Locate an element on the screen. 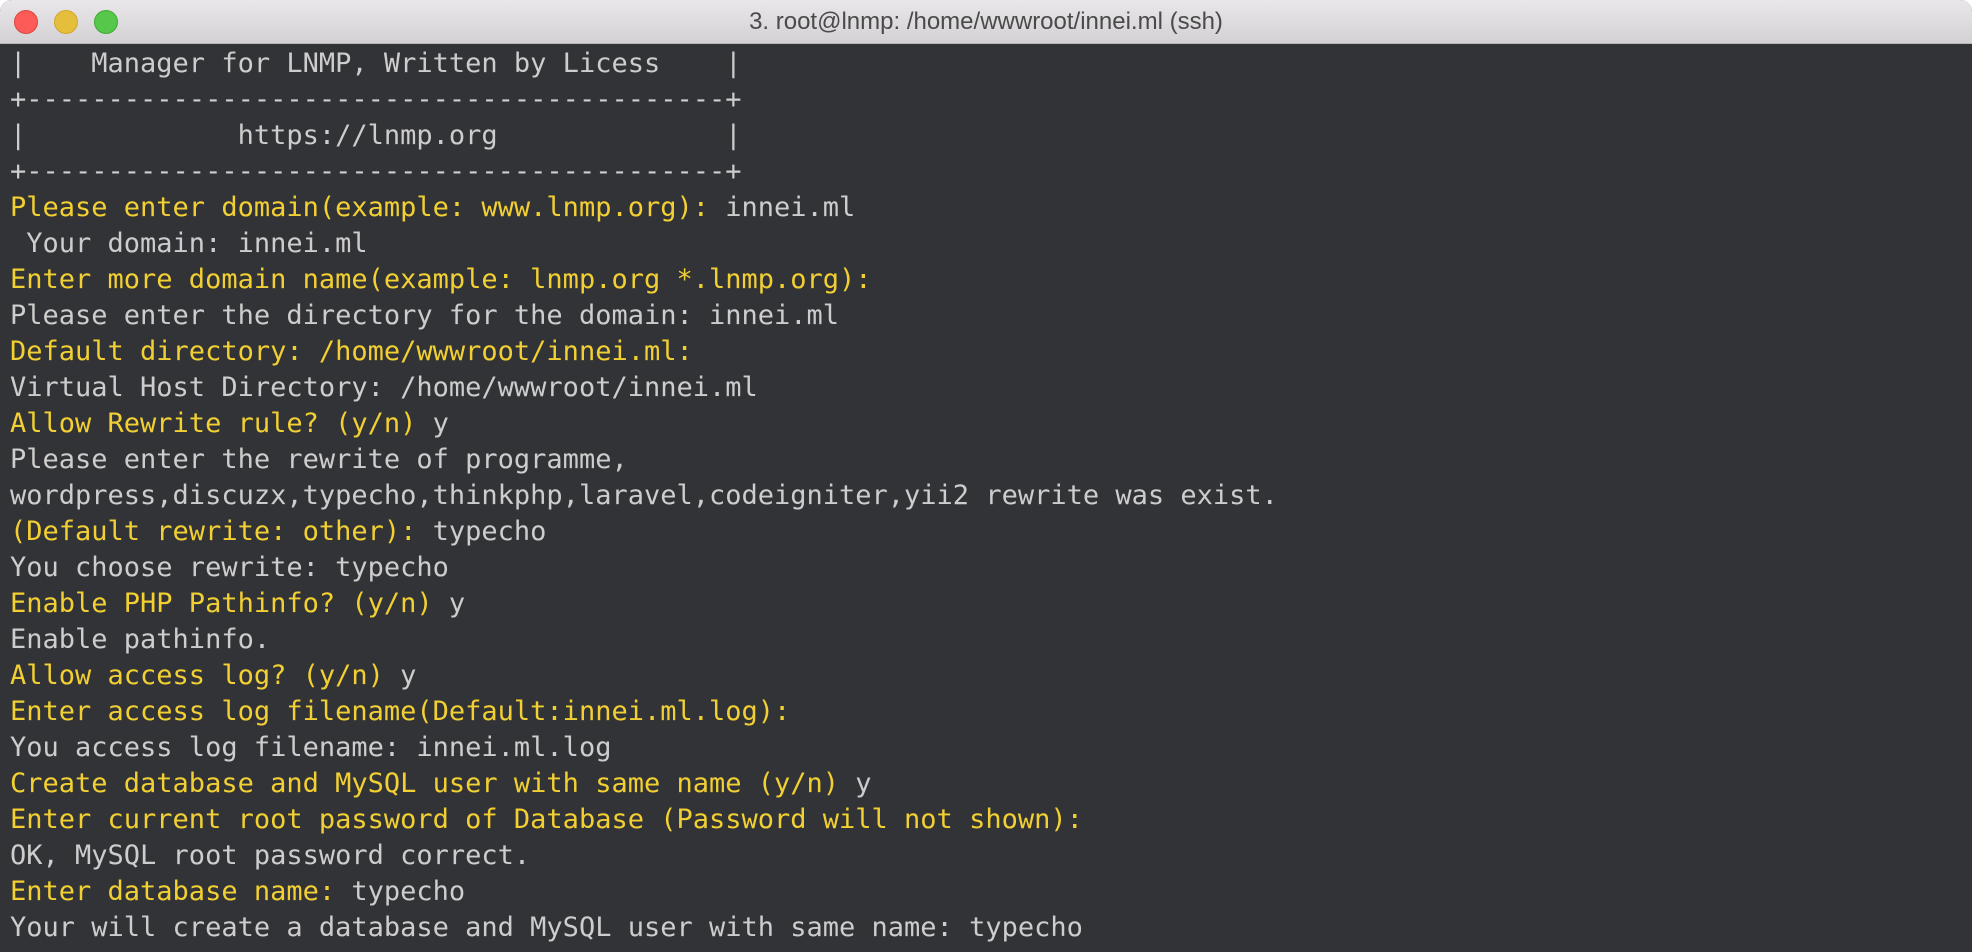  terminal-line: Allow Rewrite rule? (y/n) y is located at coordinates (986, 424).